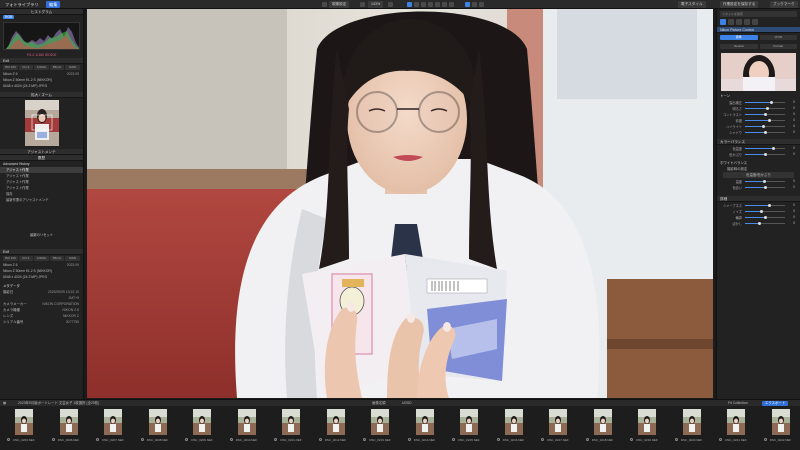 The image size is (800, 450). Describe the element at coordinates (113, 428) in the screenshot. I see `filmstrip-thumbnail: DSC_0207.NEF` at that location.